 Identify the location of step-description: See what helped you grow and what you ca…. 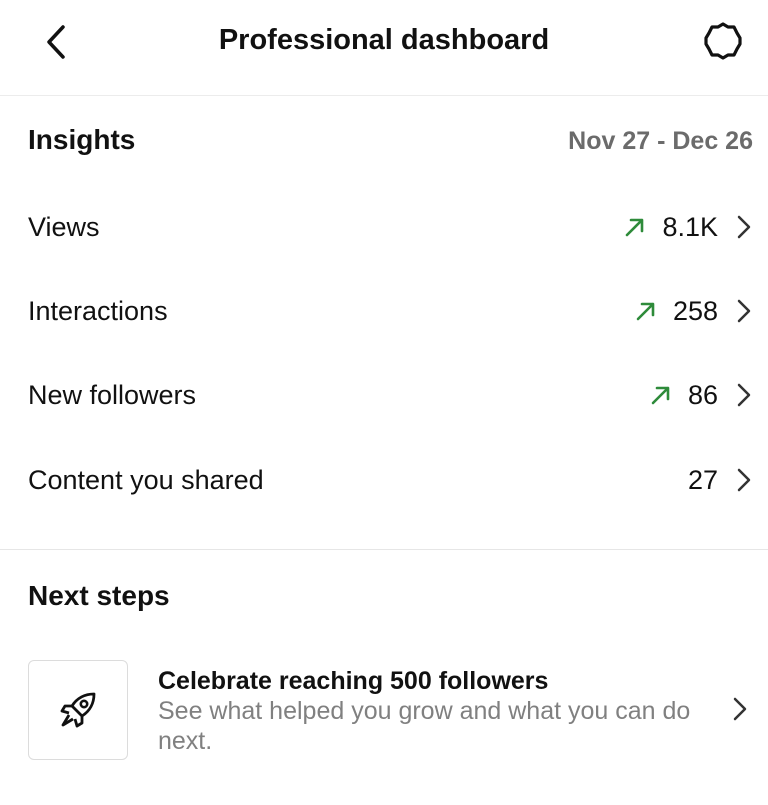
(424, 726).